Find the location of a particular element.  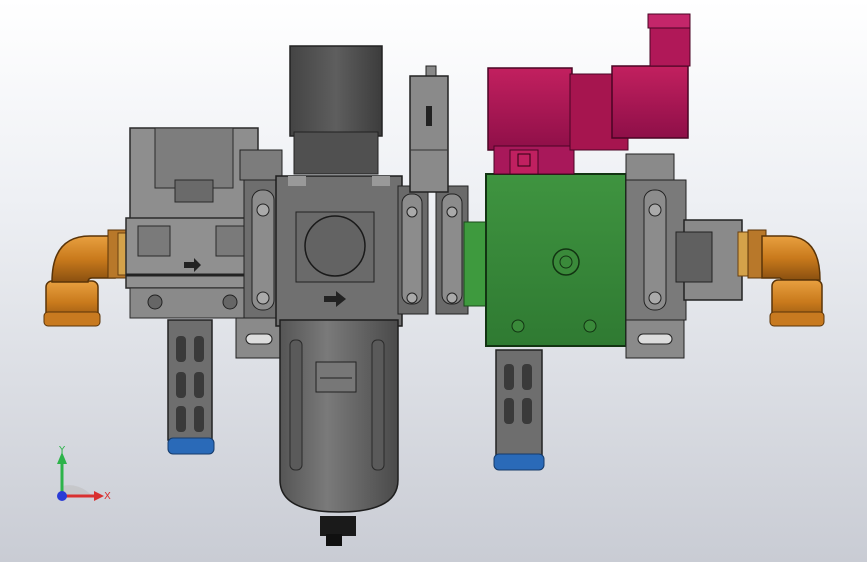

coordinate-triad: Y X is located at coordinates (84, 473).